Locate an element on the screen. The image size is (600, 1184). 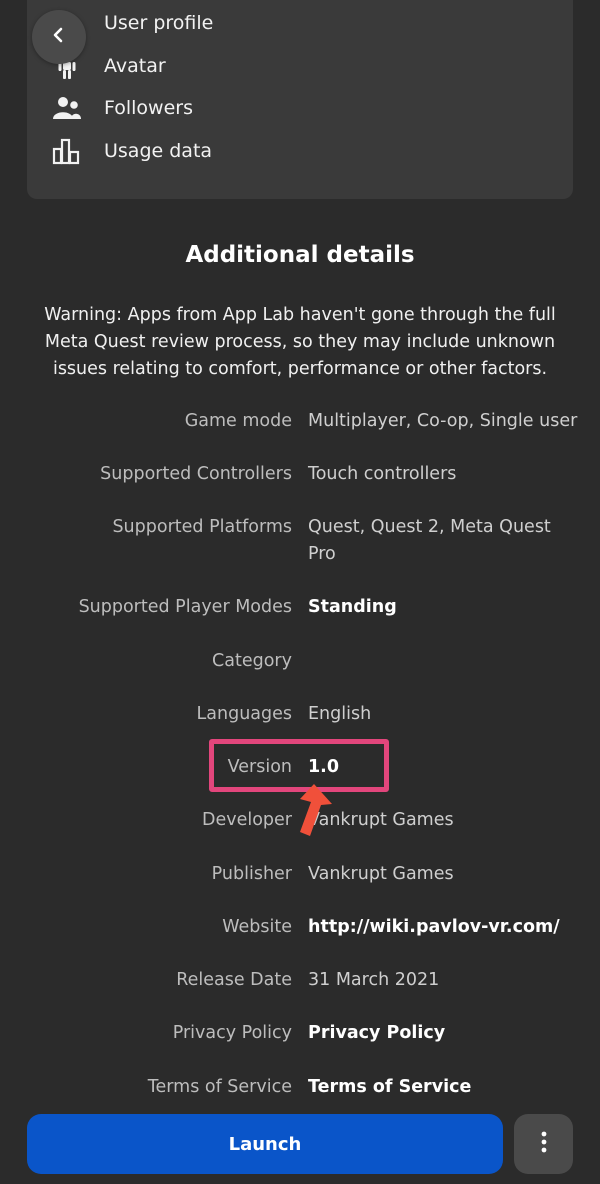
website-link: http://wiki.pavlov-vr.com/ is located at coordinates (443, 927).